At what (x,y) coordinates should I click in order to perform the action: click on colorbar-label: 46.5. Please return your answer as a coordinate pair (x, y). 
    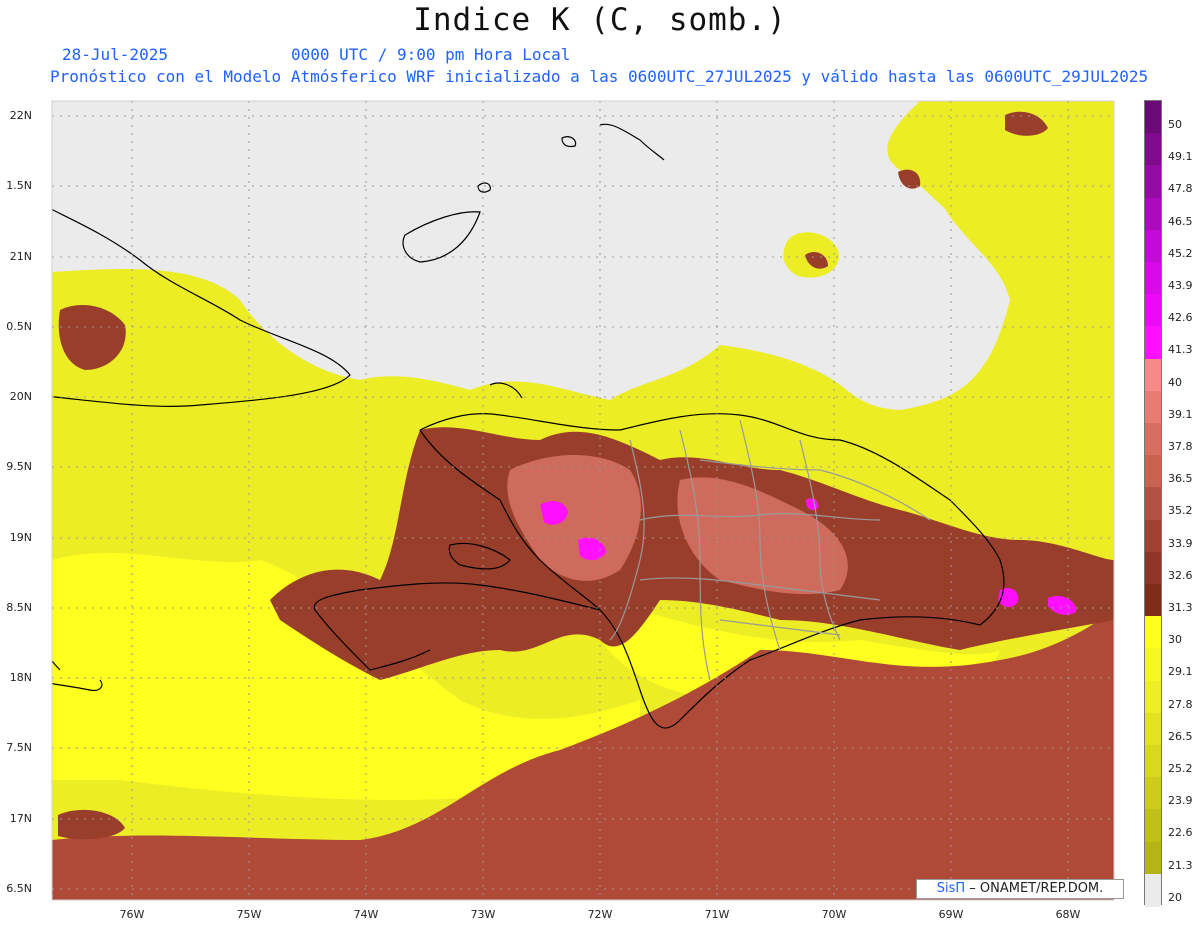
    Looking at the image, I should click on (1180, 221).